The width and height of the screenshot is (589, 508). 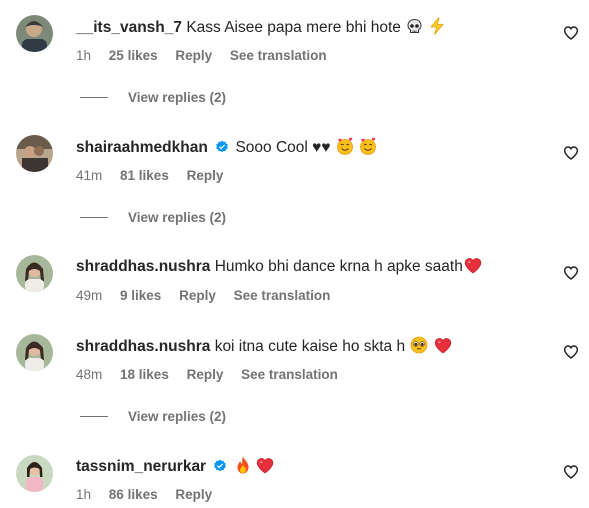 I want to click on comment-meta: 41m 81 likes Reply, so click(x=156, y=176).